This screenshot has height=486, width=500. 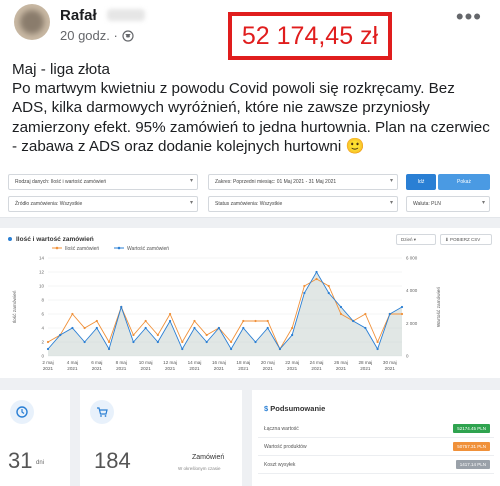 What do you see at coordinates (49, 204) in the screenshot?
I see `source-value: Źródło zamówienia: Wszystkie` at bounding box center [49, 204].